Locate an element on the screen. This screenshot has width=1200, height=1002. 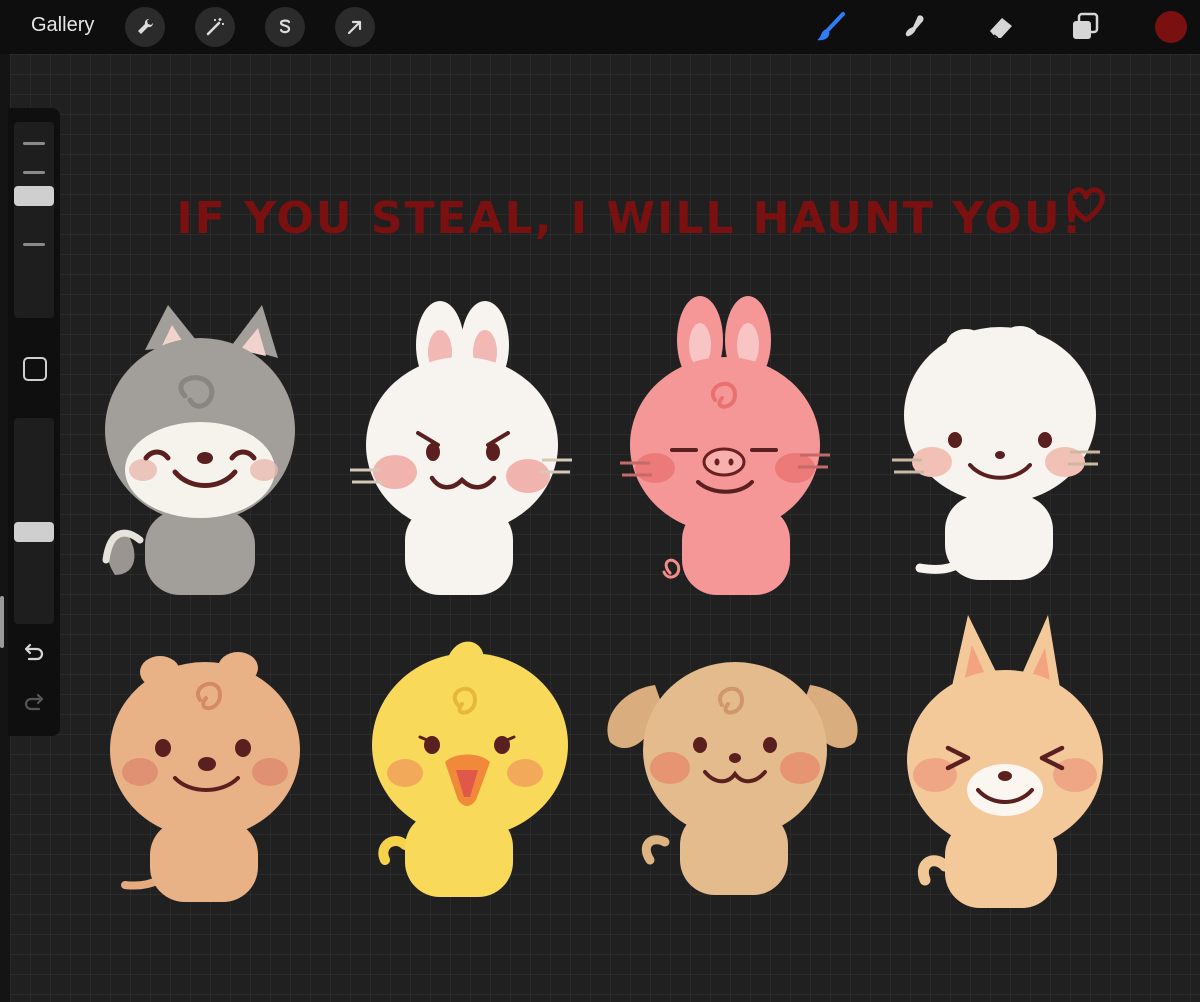
fox-character is located at coordinates (1005, 761).